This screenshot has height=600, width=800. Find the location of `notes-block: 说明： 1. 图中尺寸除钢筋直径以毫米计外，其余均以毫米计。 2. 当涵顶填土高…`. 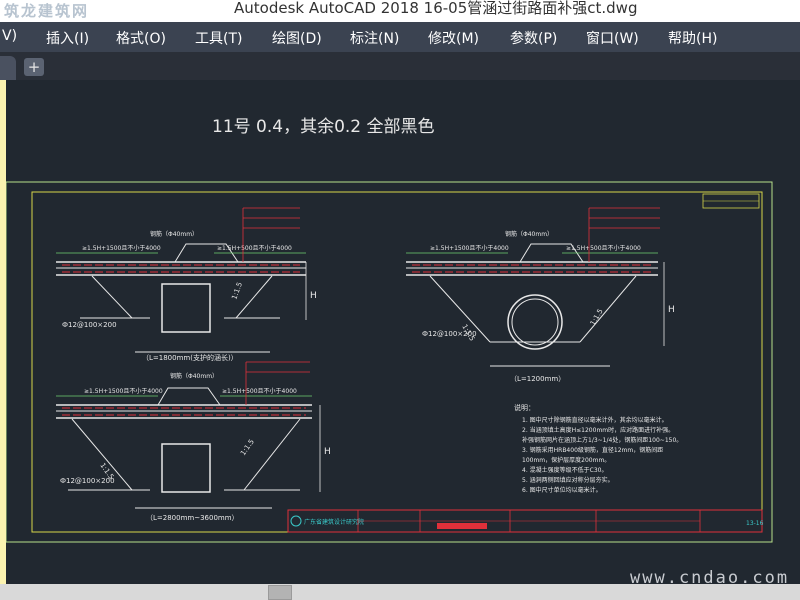

notes-block: 说明： 1. 图中尺寸除钢筋直径以毫米计外，其余均以毫米计。 2. 当涵顶填土高… is located at coordinates (598, 448).